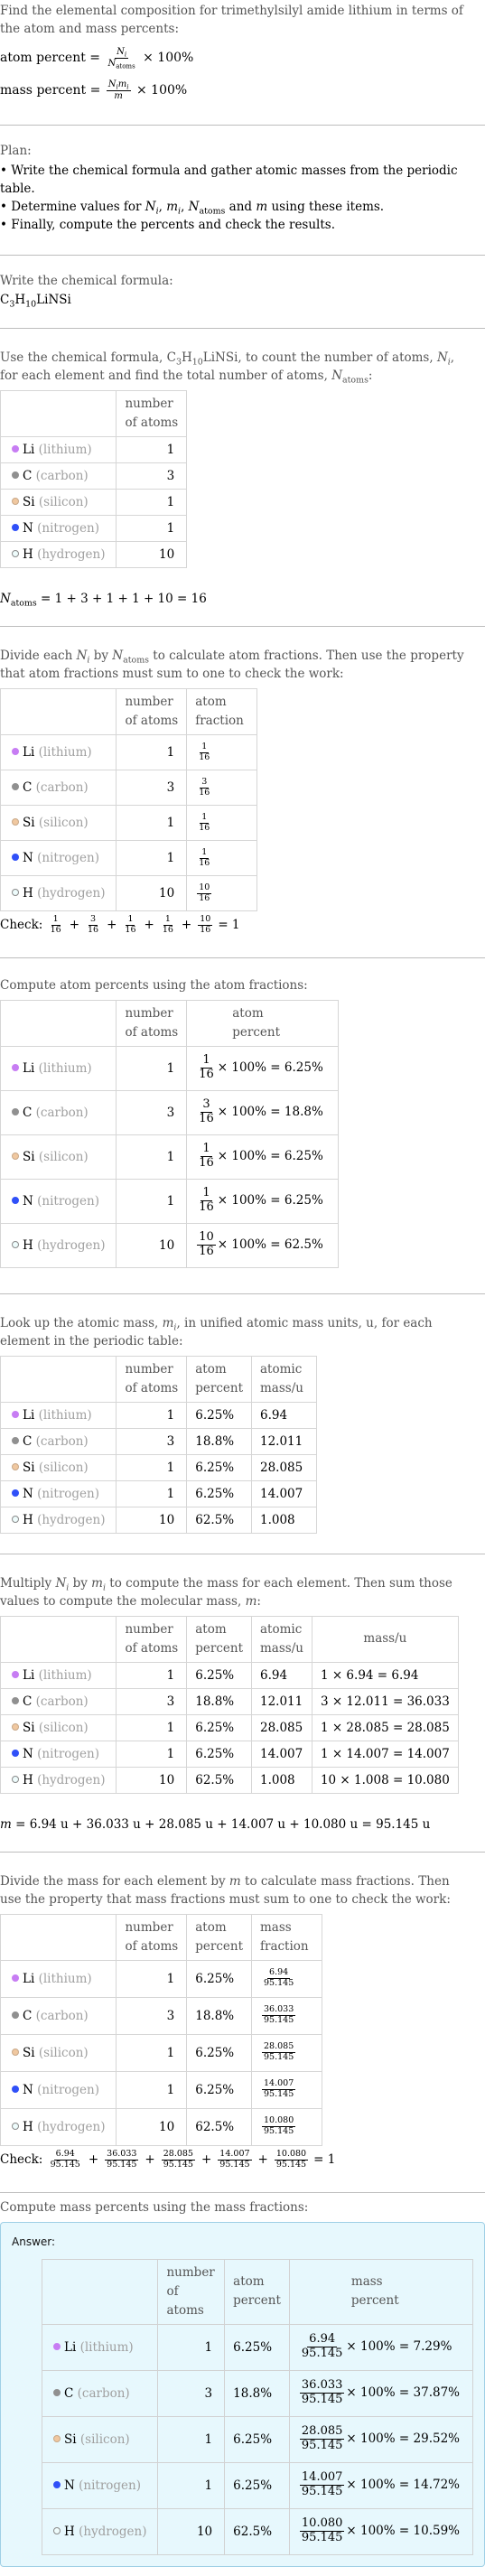 The image size is (485, 2576). Describe the element at coordinates (281, 1701) in the screenshot. I see `atomic-mass: 12.011` at that location.